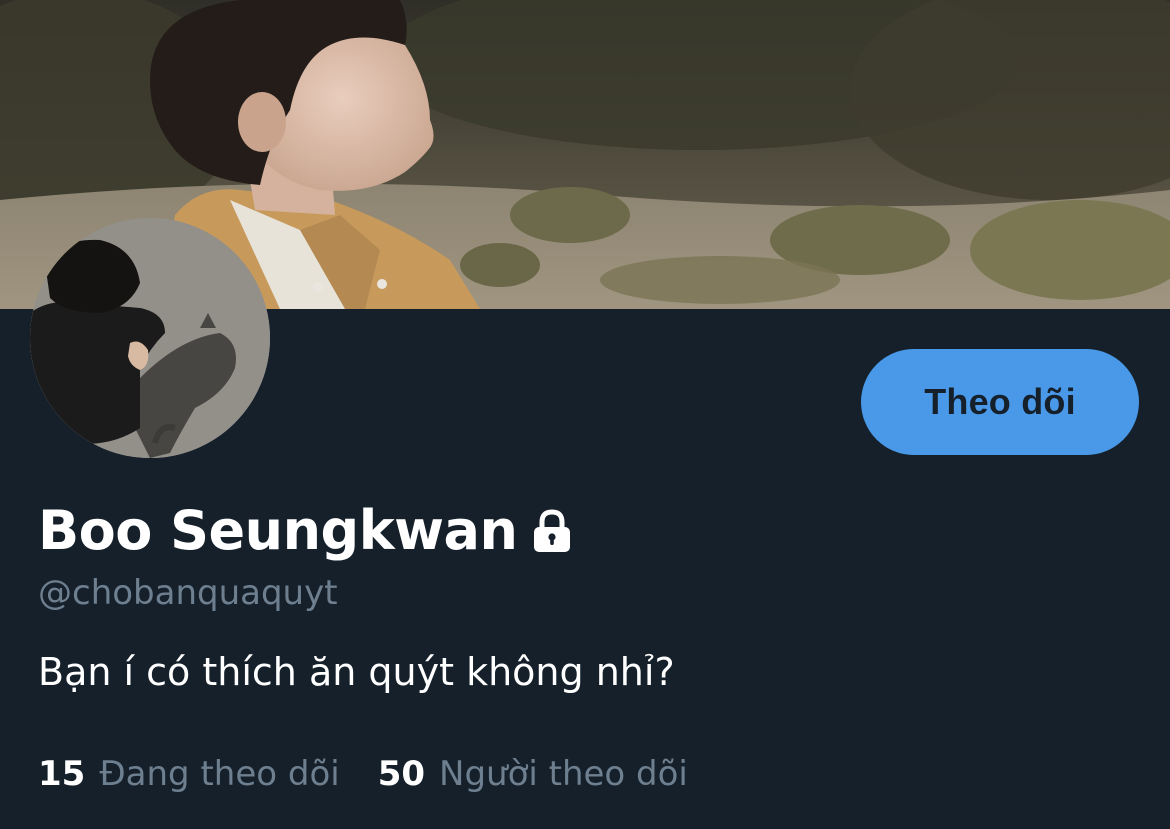  What do you see at coordinates (188, 593) in the screenshot?
I see `user-handle: @chobanquaquyt` at bounding box center [188, 593].